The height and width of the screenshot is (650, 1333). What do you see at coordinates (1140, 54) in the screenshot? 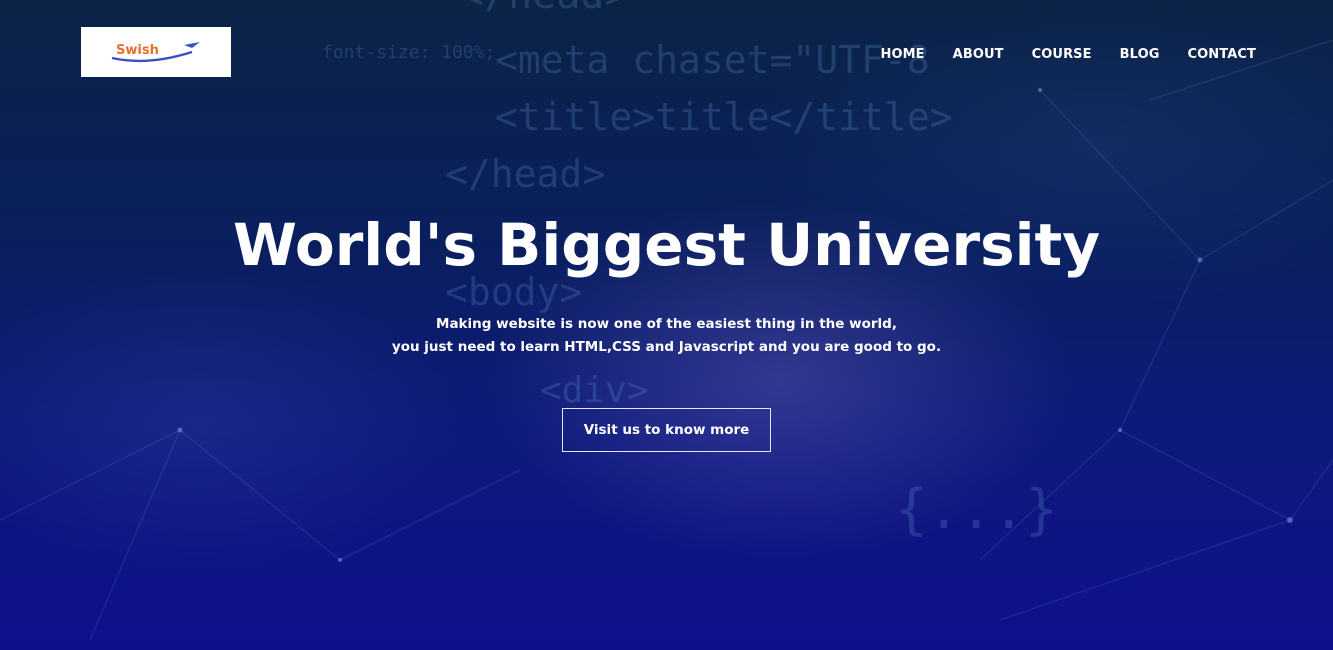
I see `nav-blog-link: BLOG` at bounding box center [1140, 54].